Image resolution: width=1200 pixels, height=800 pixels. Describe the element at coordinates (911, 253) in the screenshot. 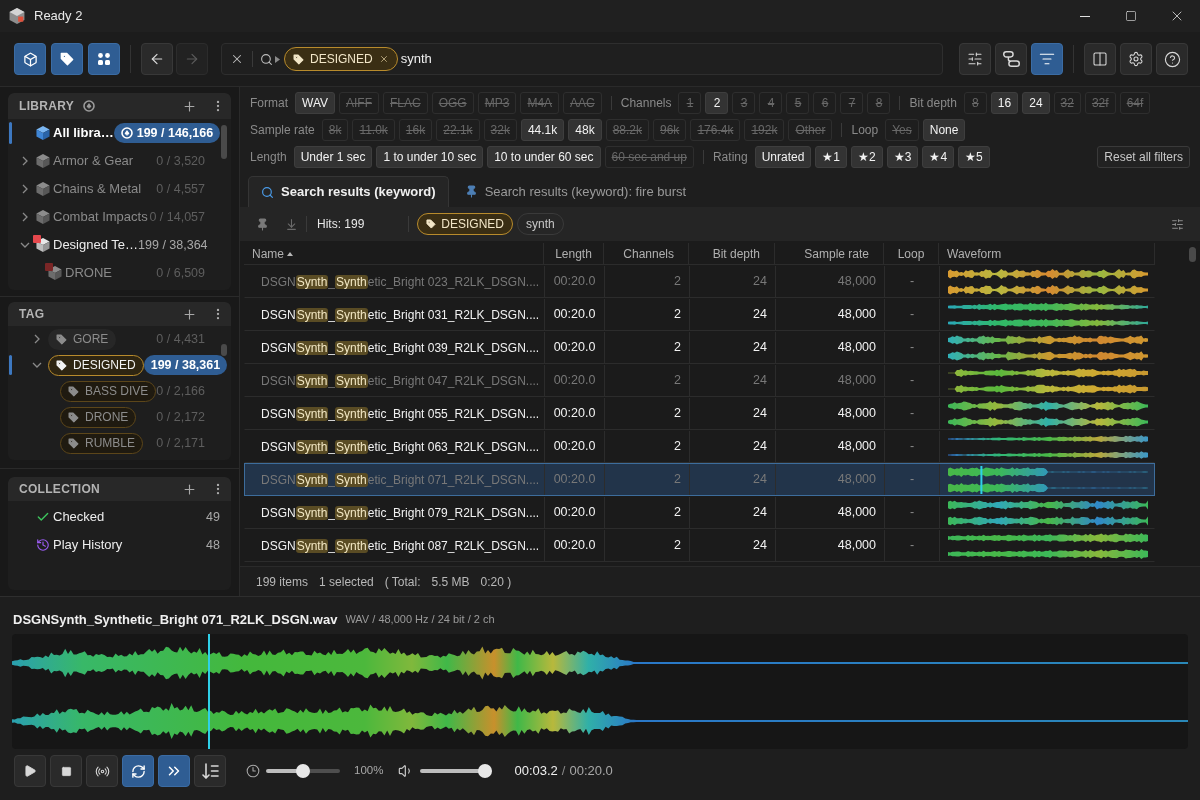

I see `column-header: Loop` at that location.